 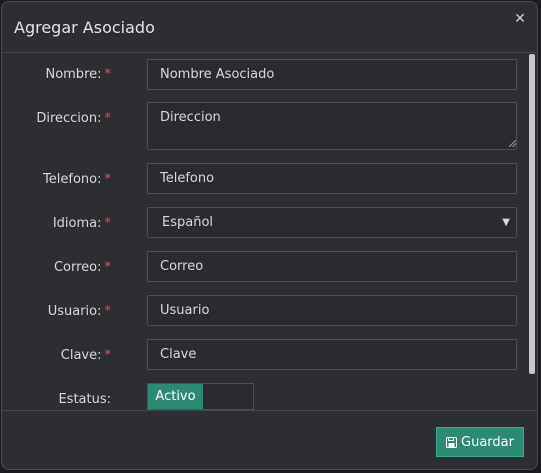 What do you see at coordinates (175, 396) in the screenshot?
I see `toggle-active-label: Activo` at bounding box center [175, 396].